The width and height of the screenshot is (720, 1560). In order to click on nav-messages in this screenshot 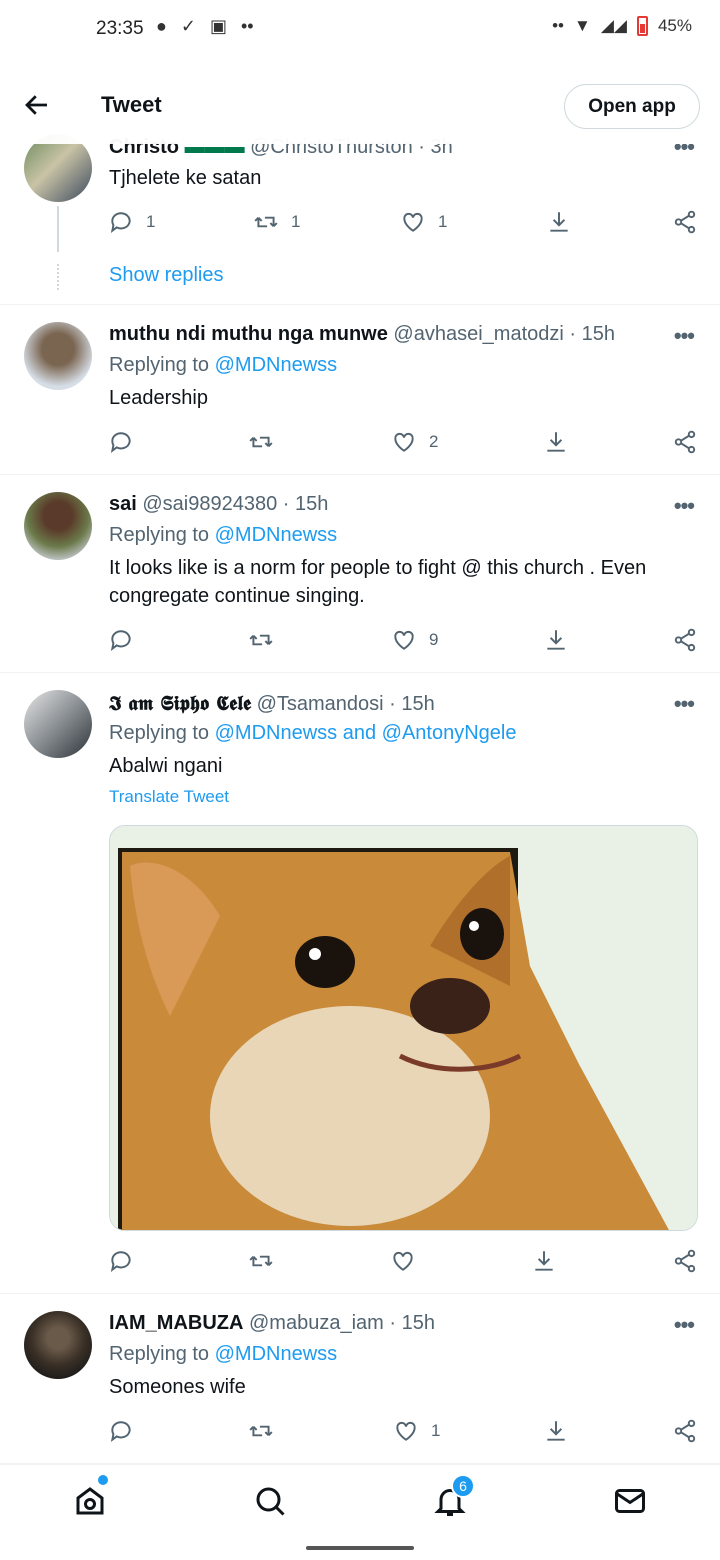, I will do `click(632, 1503)`.